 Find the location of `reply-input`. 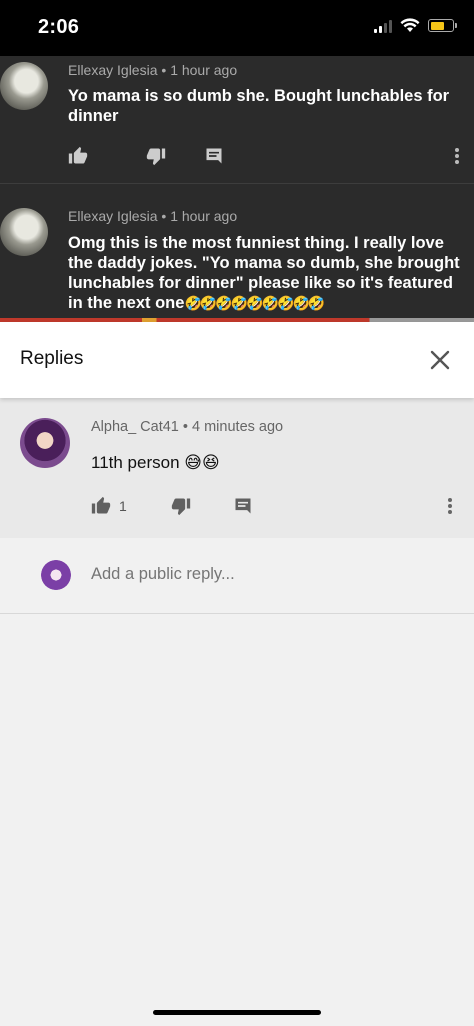

reply-input is located at coordinates (261, 574).